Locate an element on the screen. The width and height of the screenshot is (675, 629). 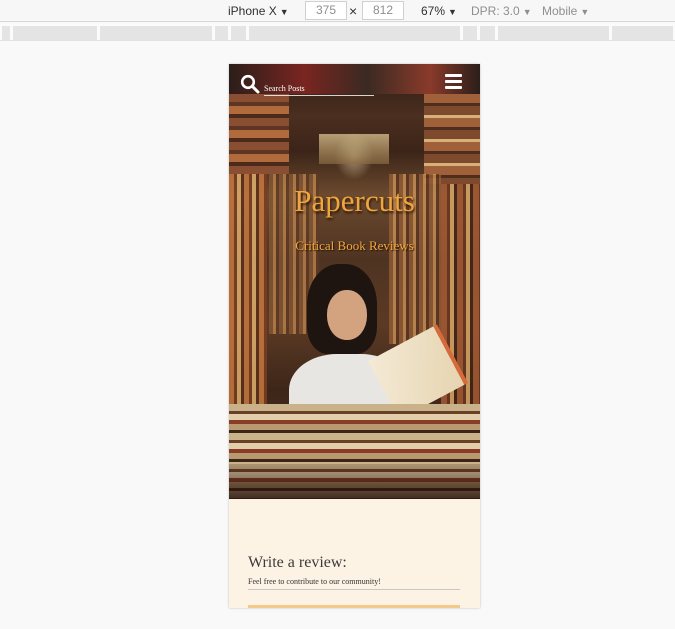
device-select: iPhone X ▼ is located at coordinates (258, 11).